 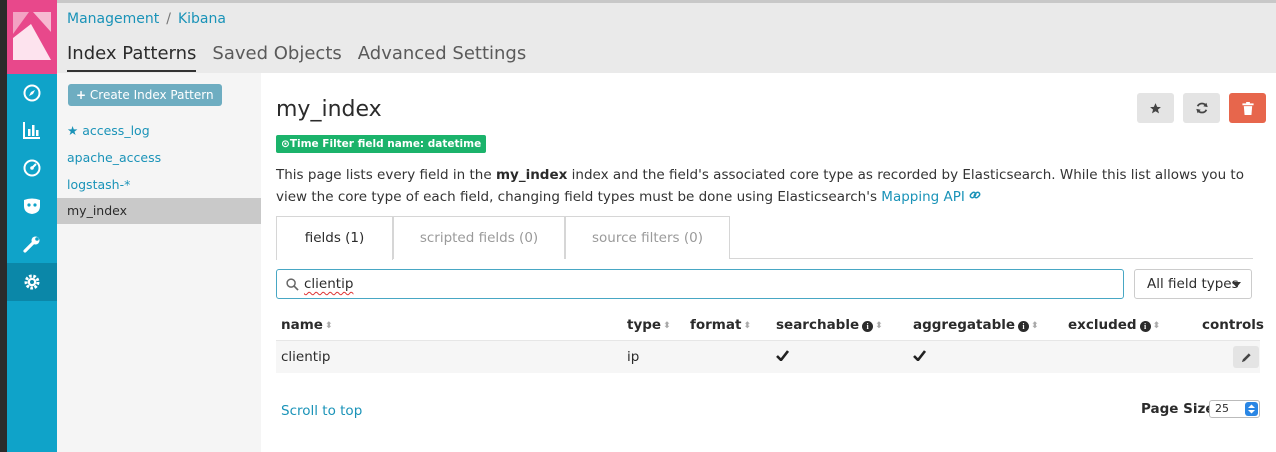 What do you see at coordinates (783, 357) in the screenshot?
I see `searchable-check-icon` at bounding box center [783, 357].